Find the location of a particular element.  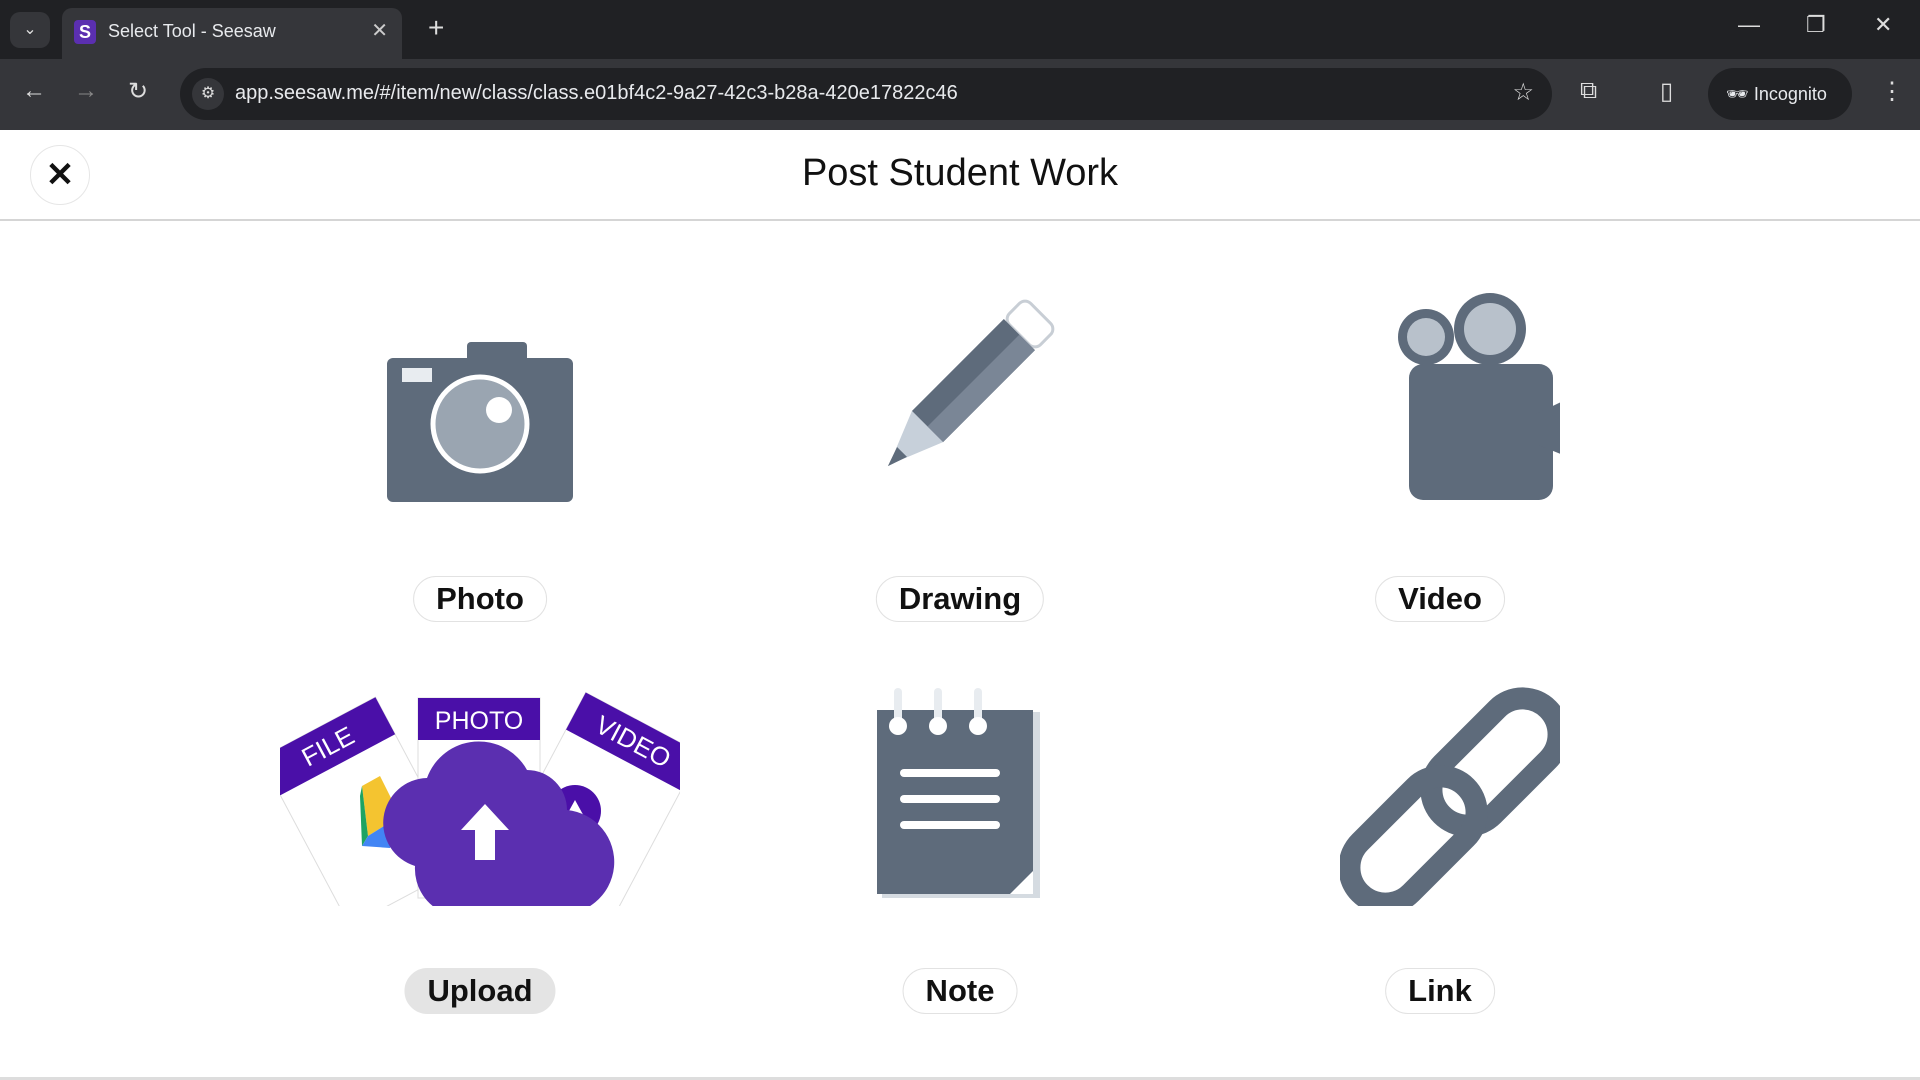

tool-photo: Photo is located at coordinates (480, 464).